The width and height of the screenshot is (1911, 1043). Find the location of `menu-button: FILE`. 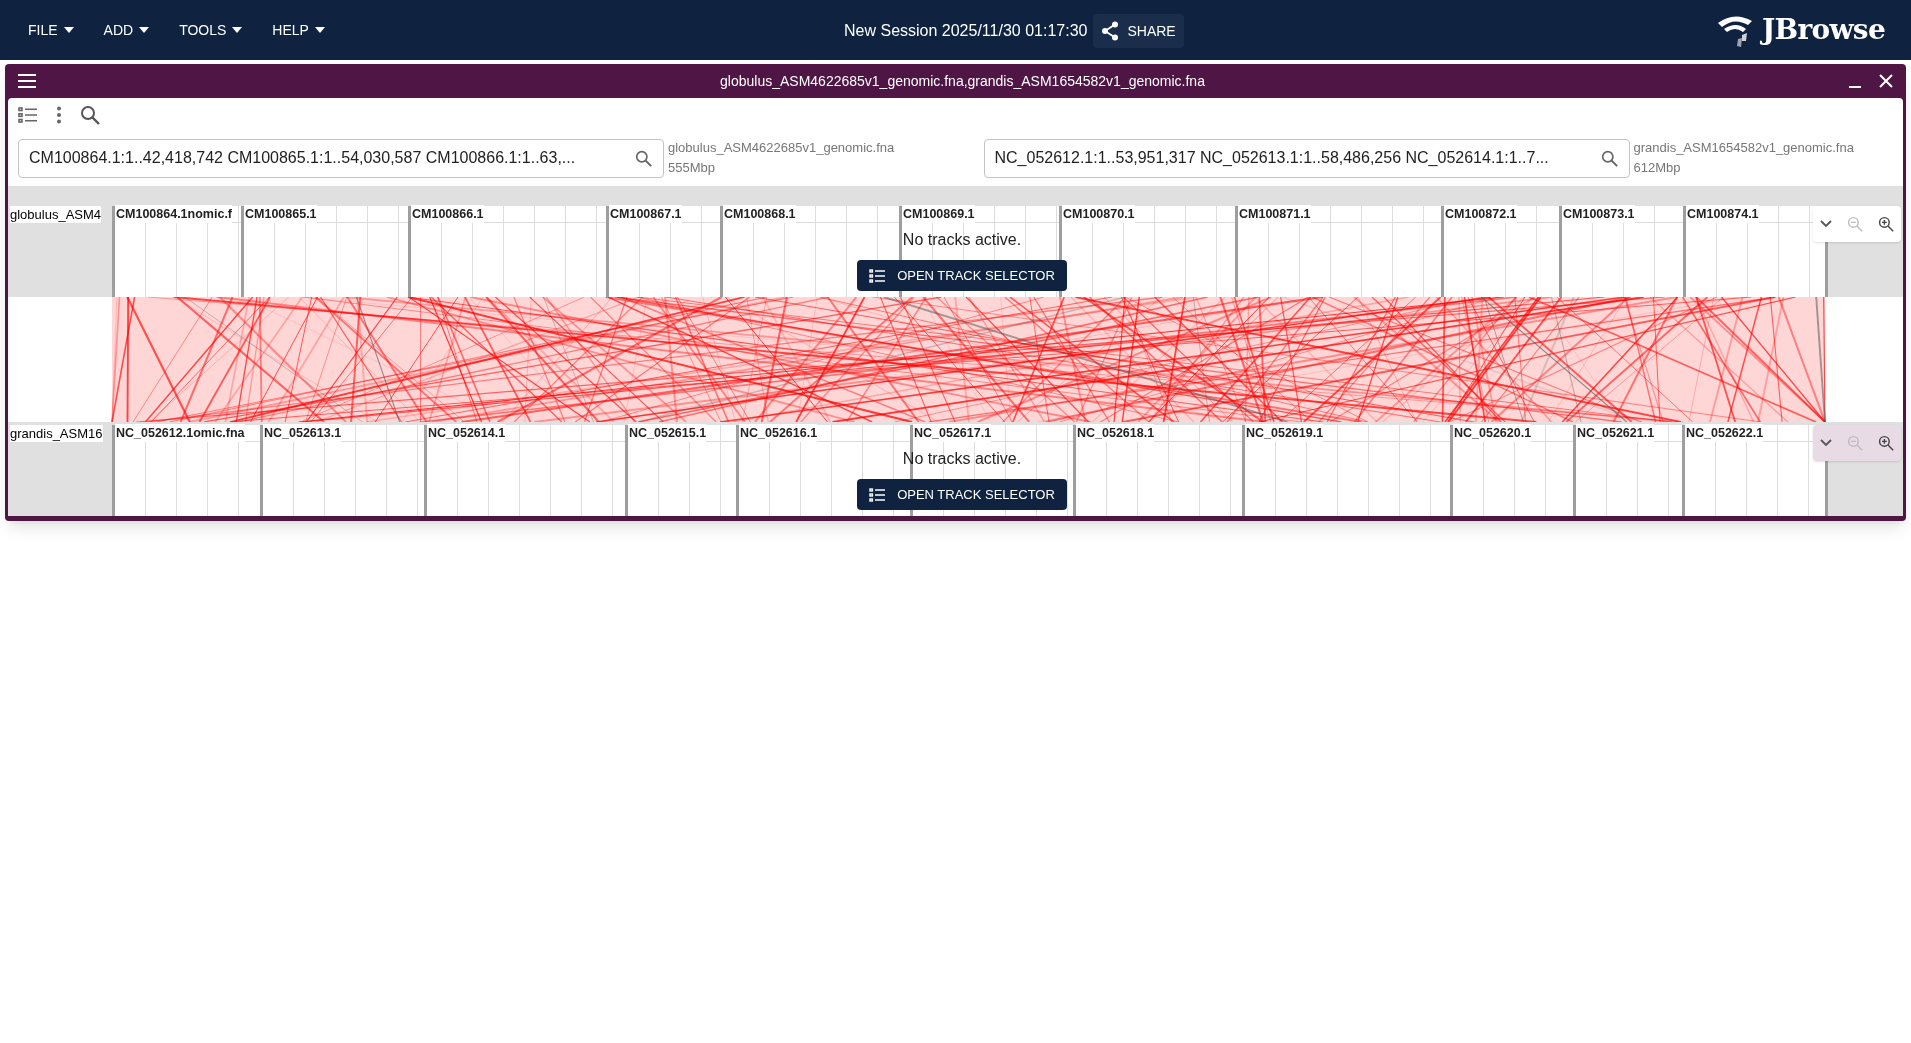

menu-button: FILE is located at coordinates (51, 30).